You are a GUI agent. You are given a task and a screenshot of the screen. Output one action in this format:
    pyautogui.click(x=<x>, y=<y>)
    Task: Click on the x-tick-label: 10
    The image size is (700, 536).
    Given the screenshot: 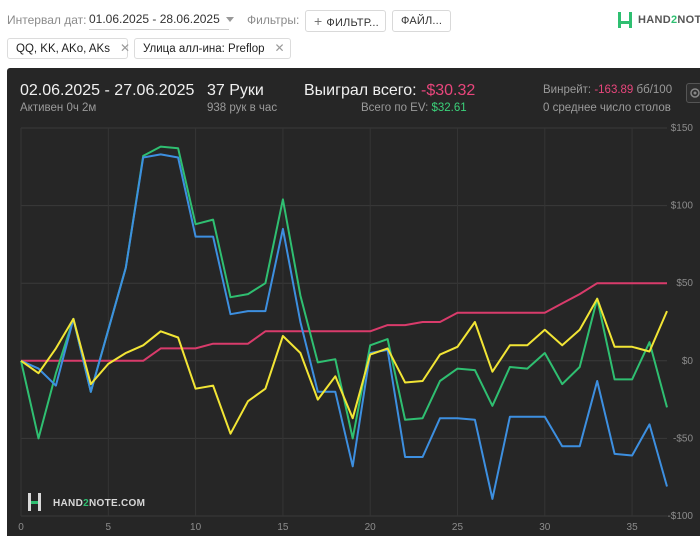 What is the action you would take?
    pyautogui.click(x=196, y=527)
    